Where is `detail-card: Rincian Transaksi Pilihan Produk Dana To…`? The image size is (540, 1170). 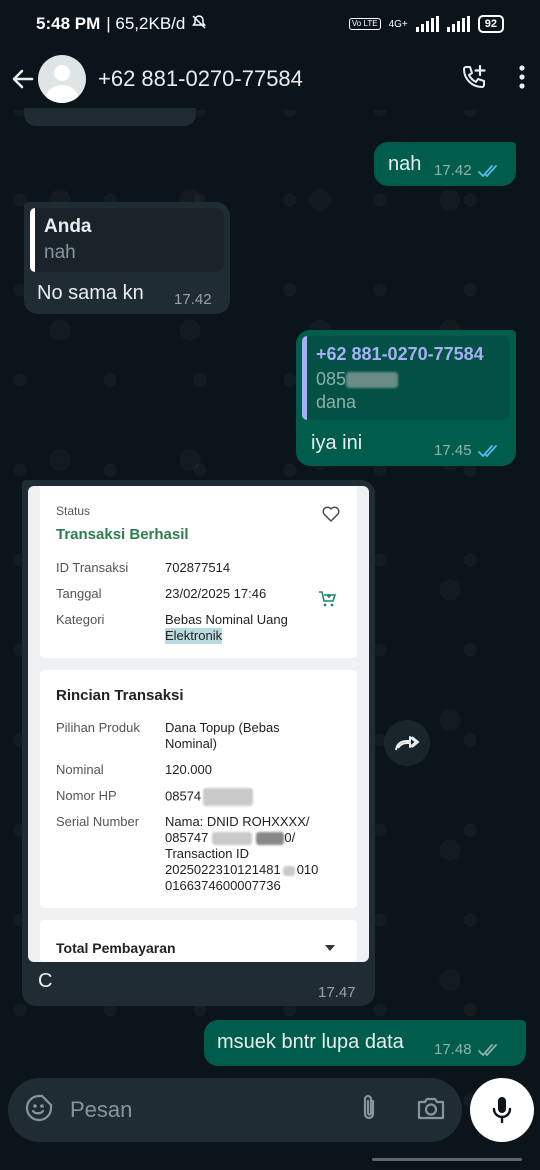
detail-card: Rincian Transaksi Pilihan Produk Dana To… is located at coordinates (198, 789).